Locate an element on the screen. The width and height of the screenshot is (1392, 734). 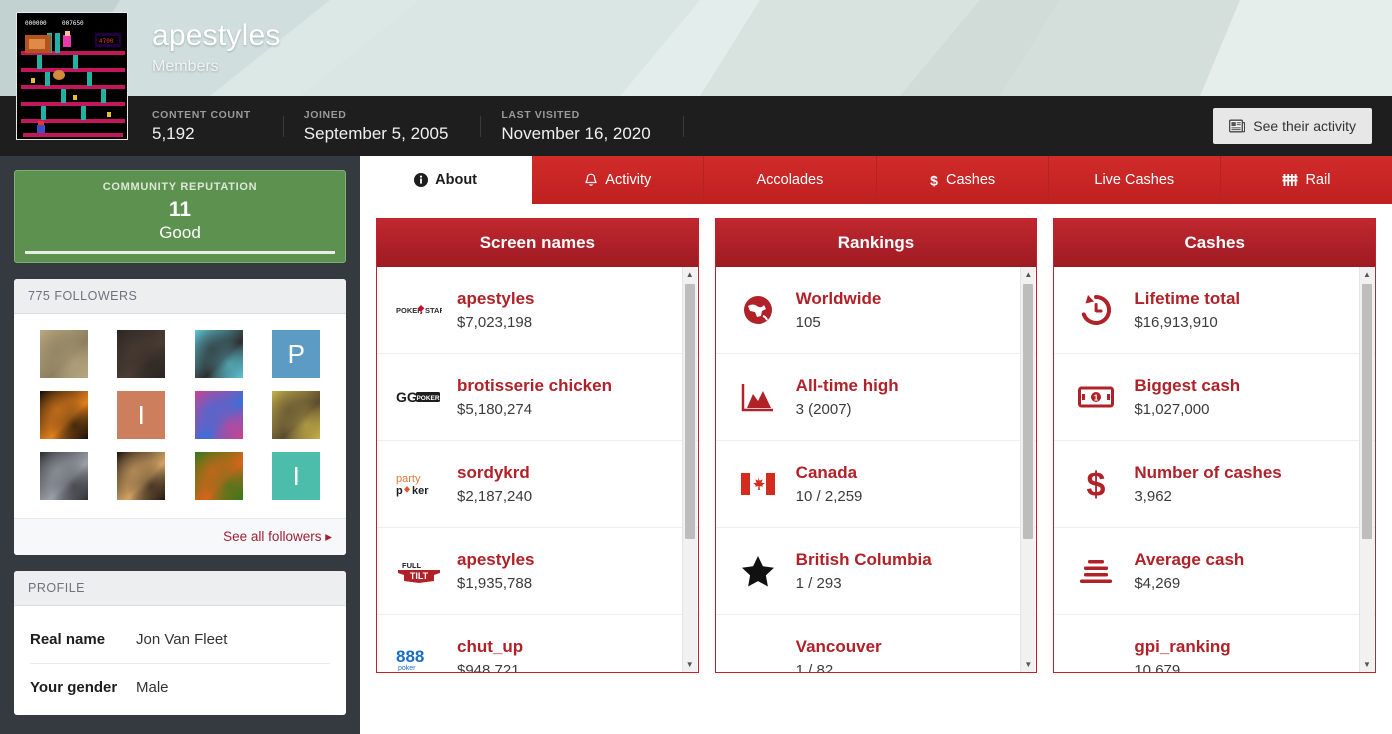
info-icon is located at coordinates (421, 180).